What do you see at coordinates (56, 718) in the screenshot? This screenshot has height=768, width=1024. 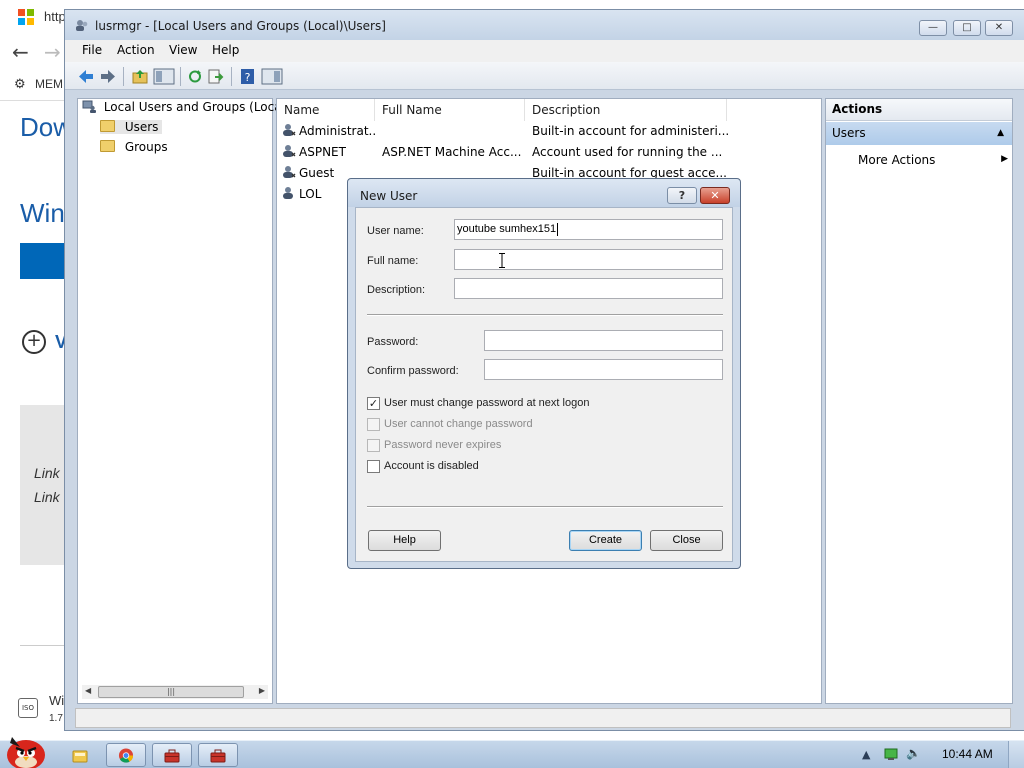 I see `download-size: 1.7` at bounding box center [56, 718].